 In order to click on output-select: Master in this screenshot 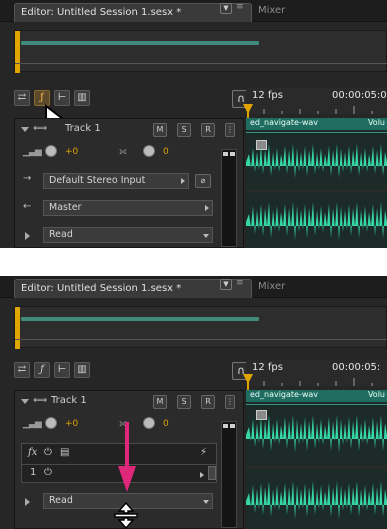, I will do `click(128, 208)`.